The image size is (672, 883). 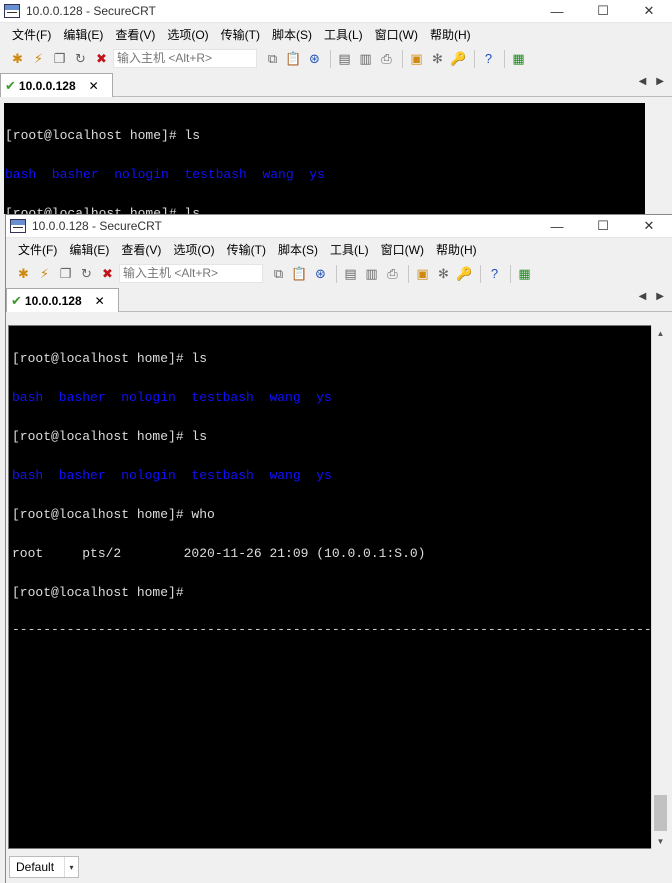 What do you see at coordinates (71, 867) in the screenshot?
I see `chevron-down-icon: ▾` at bounding box center [71, 867].